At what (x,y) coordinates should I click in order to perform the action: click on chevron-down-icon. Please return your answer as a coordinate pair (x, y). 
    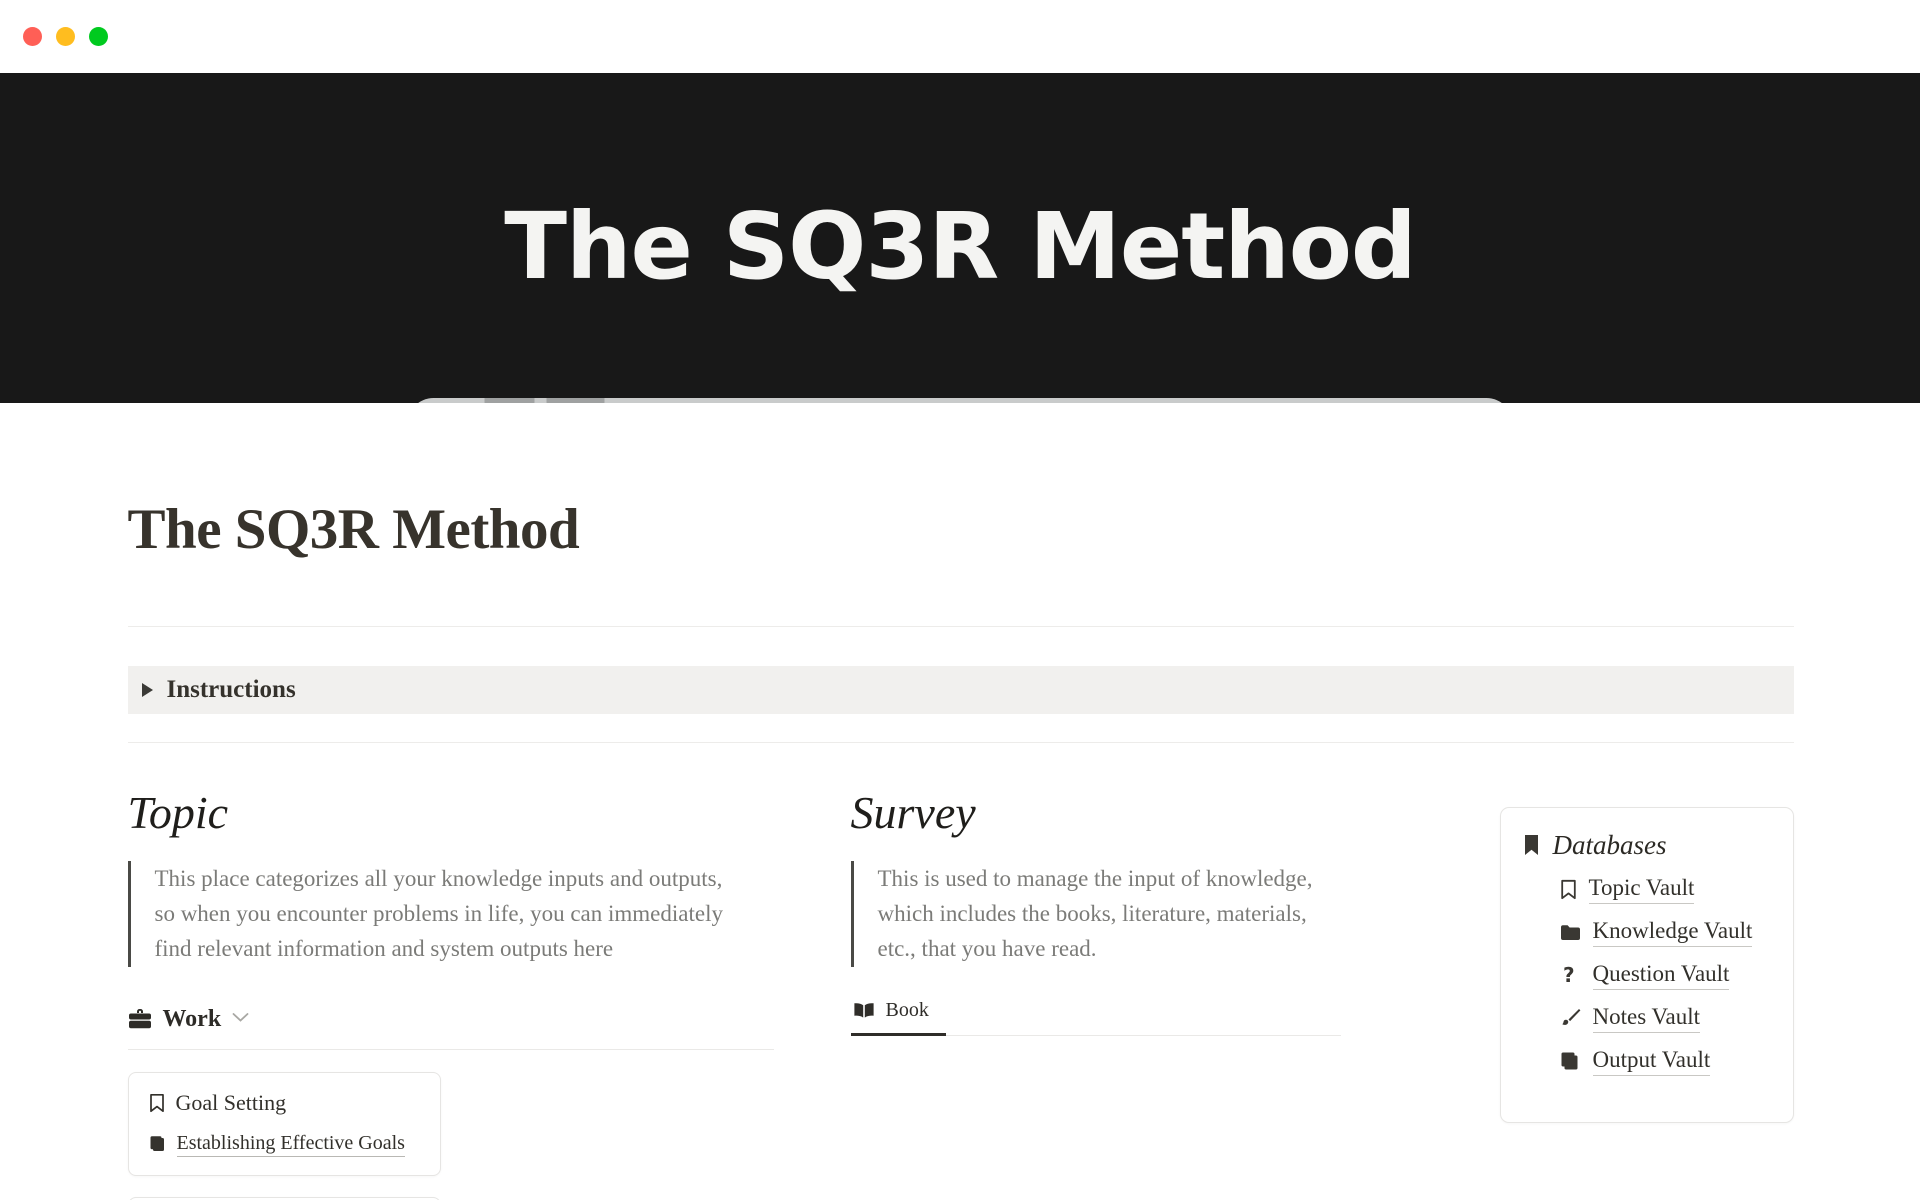
    Looking at the image, I should click on (240, 1019).